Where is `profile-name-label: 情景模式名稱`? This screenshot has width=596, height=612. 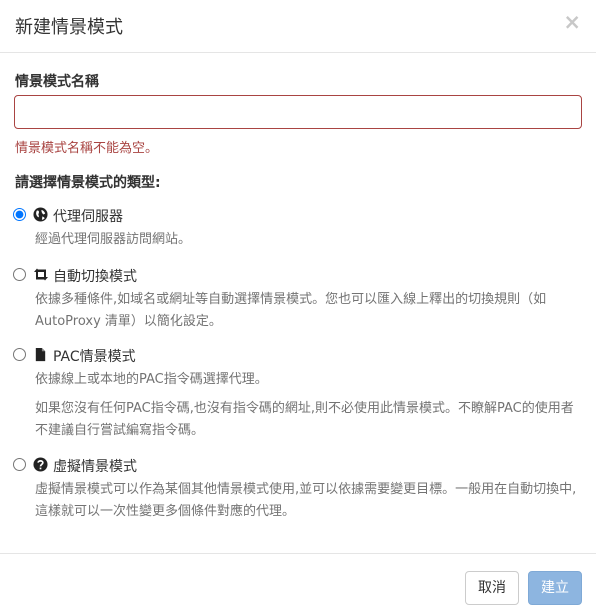
profile-name-label: 情景模式名稱 is located at coordinates (57, 82).